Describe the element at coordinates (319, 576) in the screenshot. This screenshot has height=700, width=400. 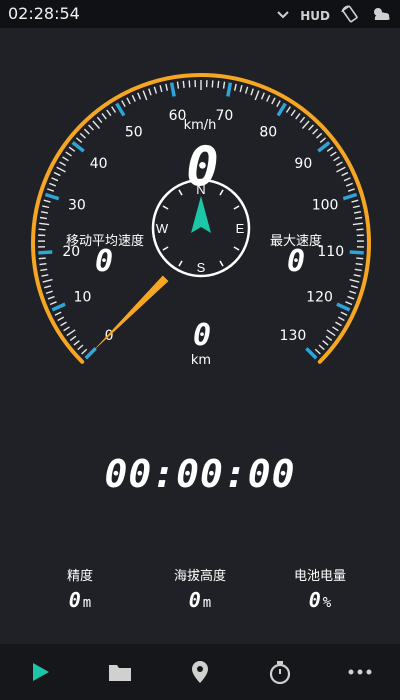
I see `battery-label: 电池电量` at that location.